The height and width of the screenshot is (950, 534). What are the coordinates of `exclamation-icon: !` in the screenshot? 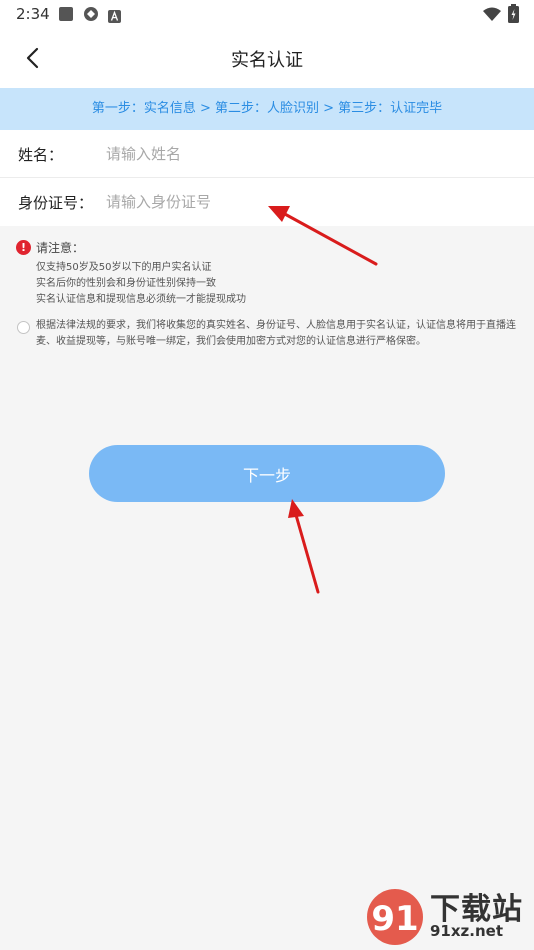 It's located at (23, 247).